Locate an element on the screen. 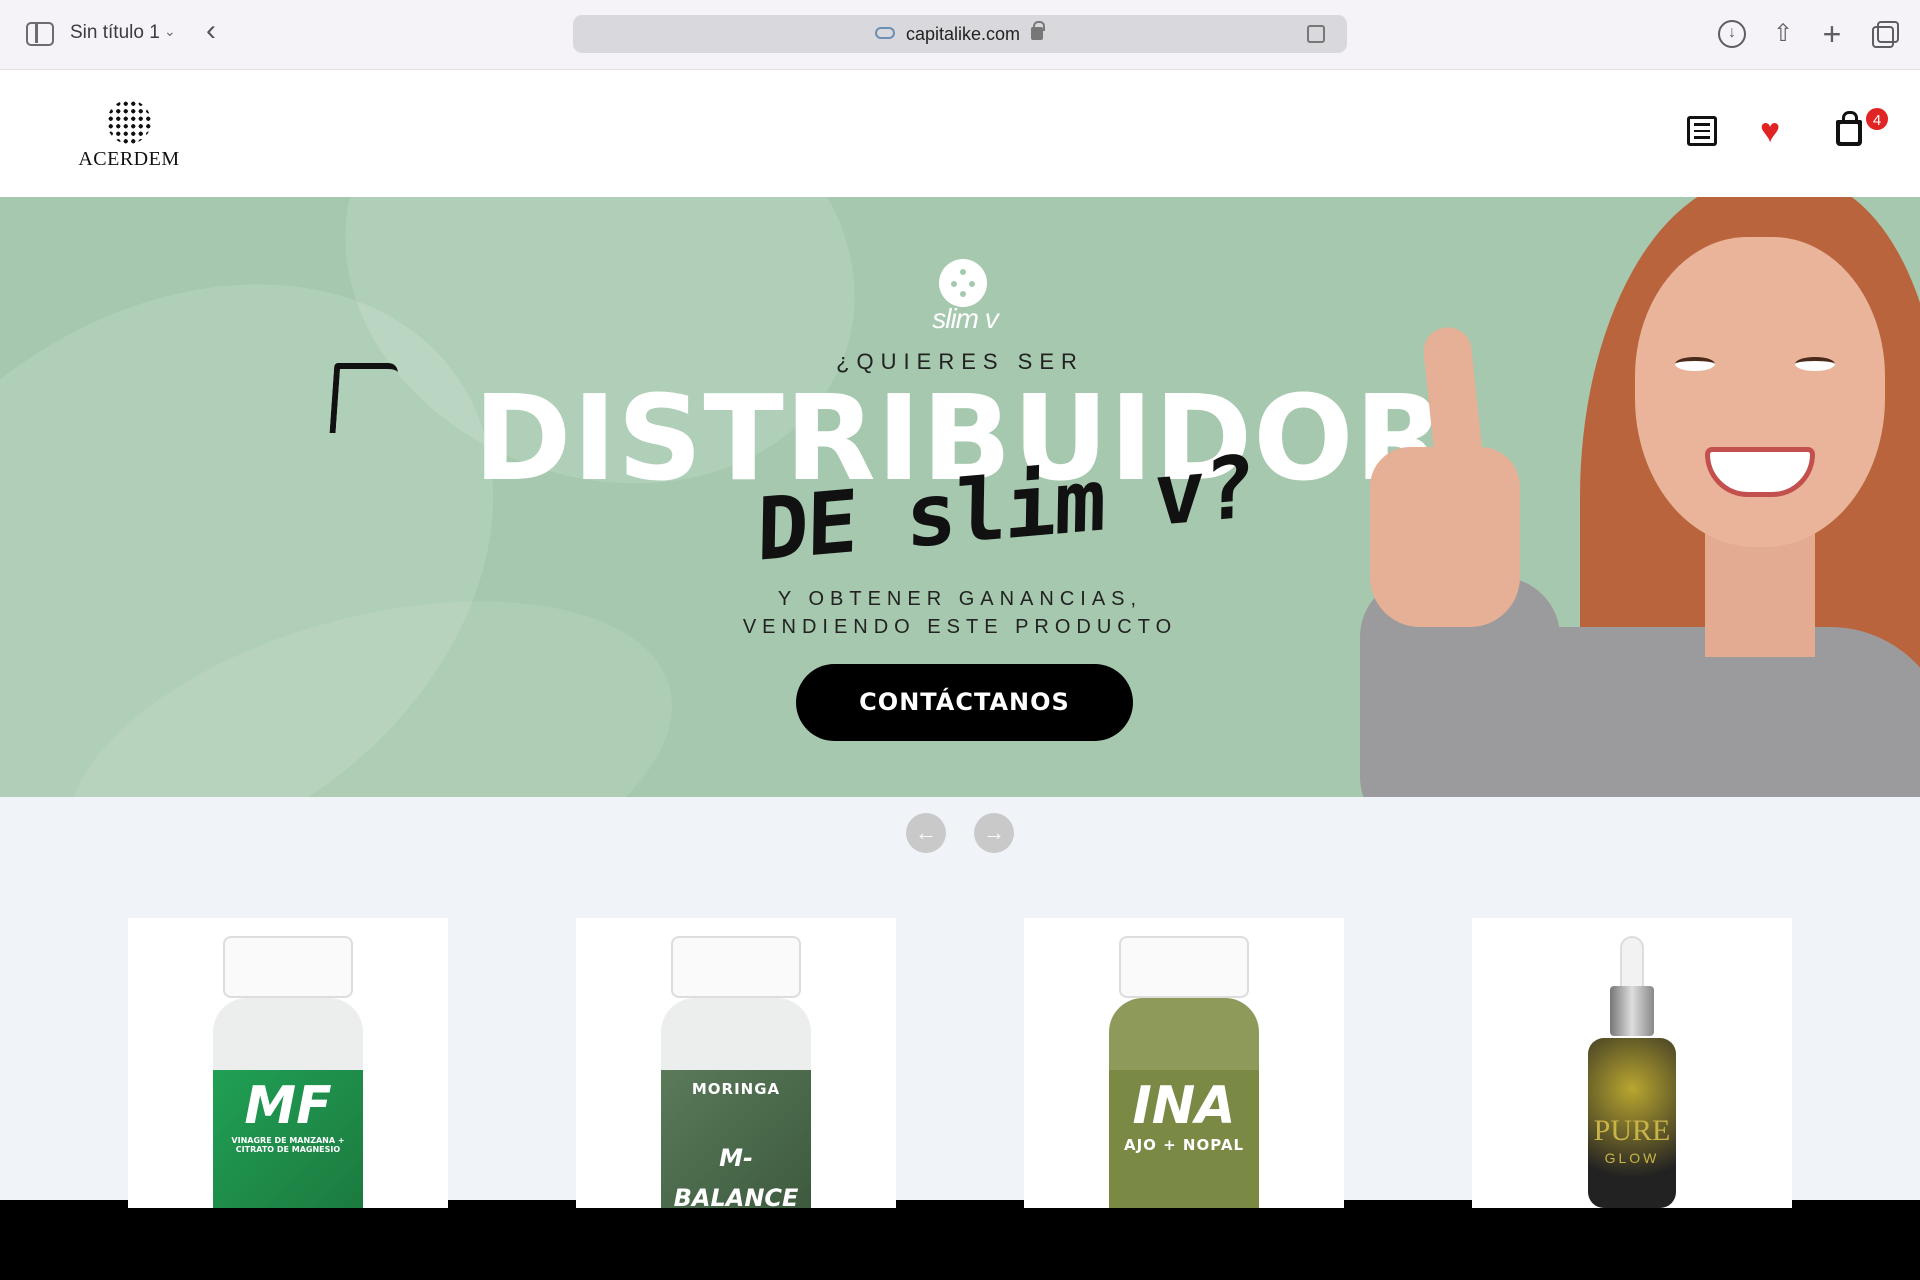 This screenshot has height=1280, width=1920. product-label: M-BALANCE is located at coordinates (736, 1176).